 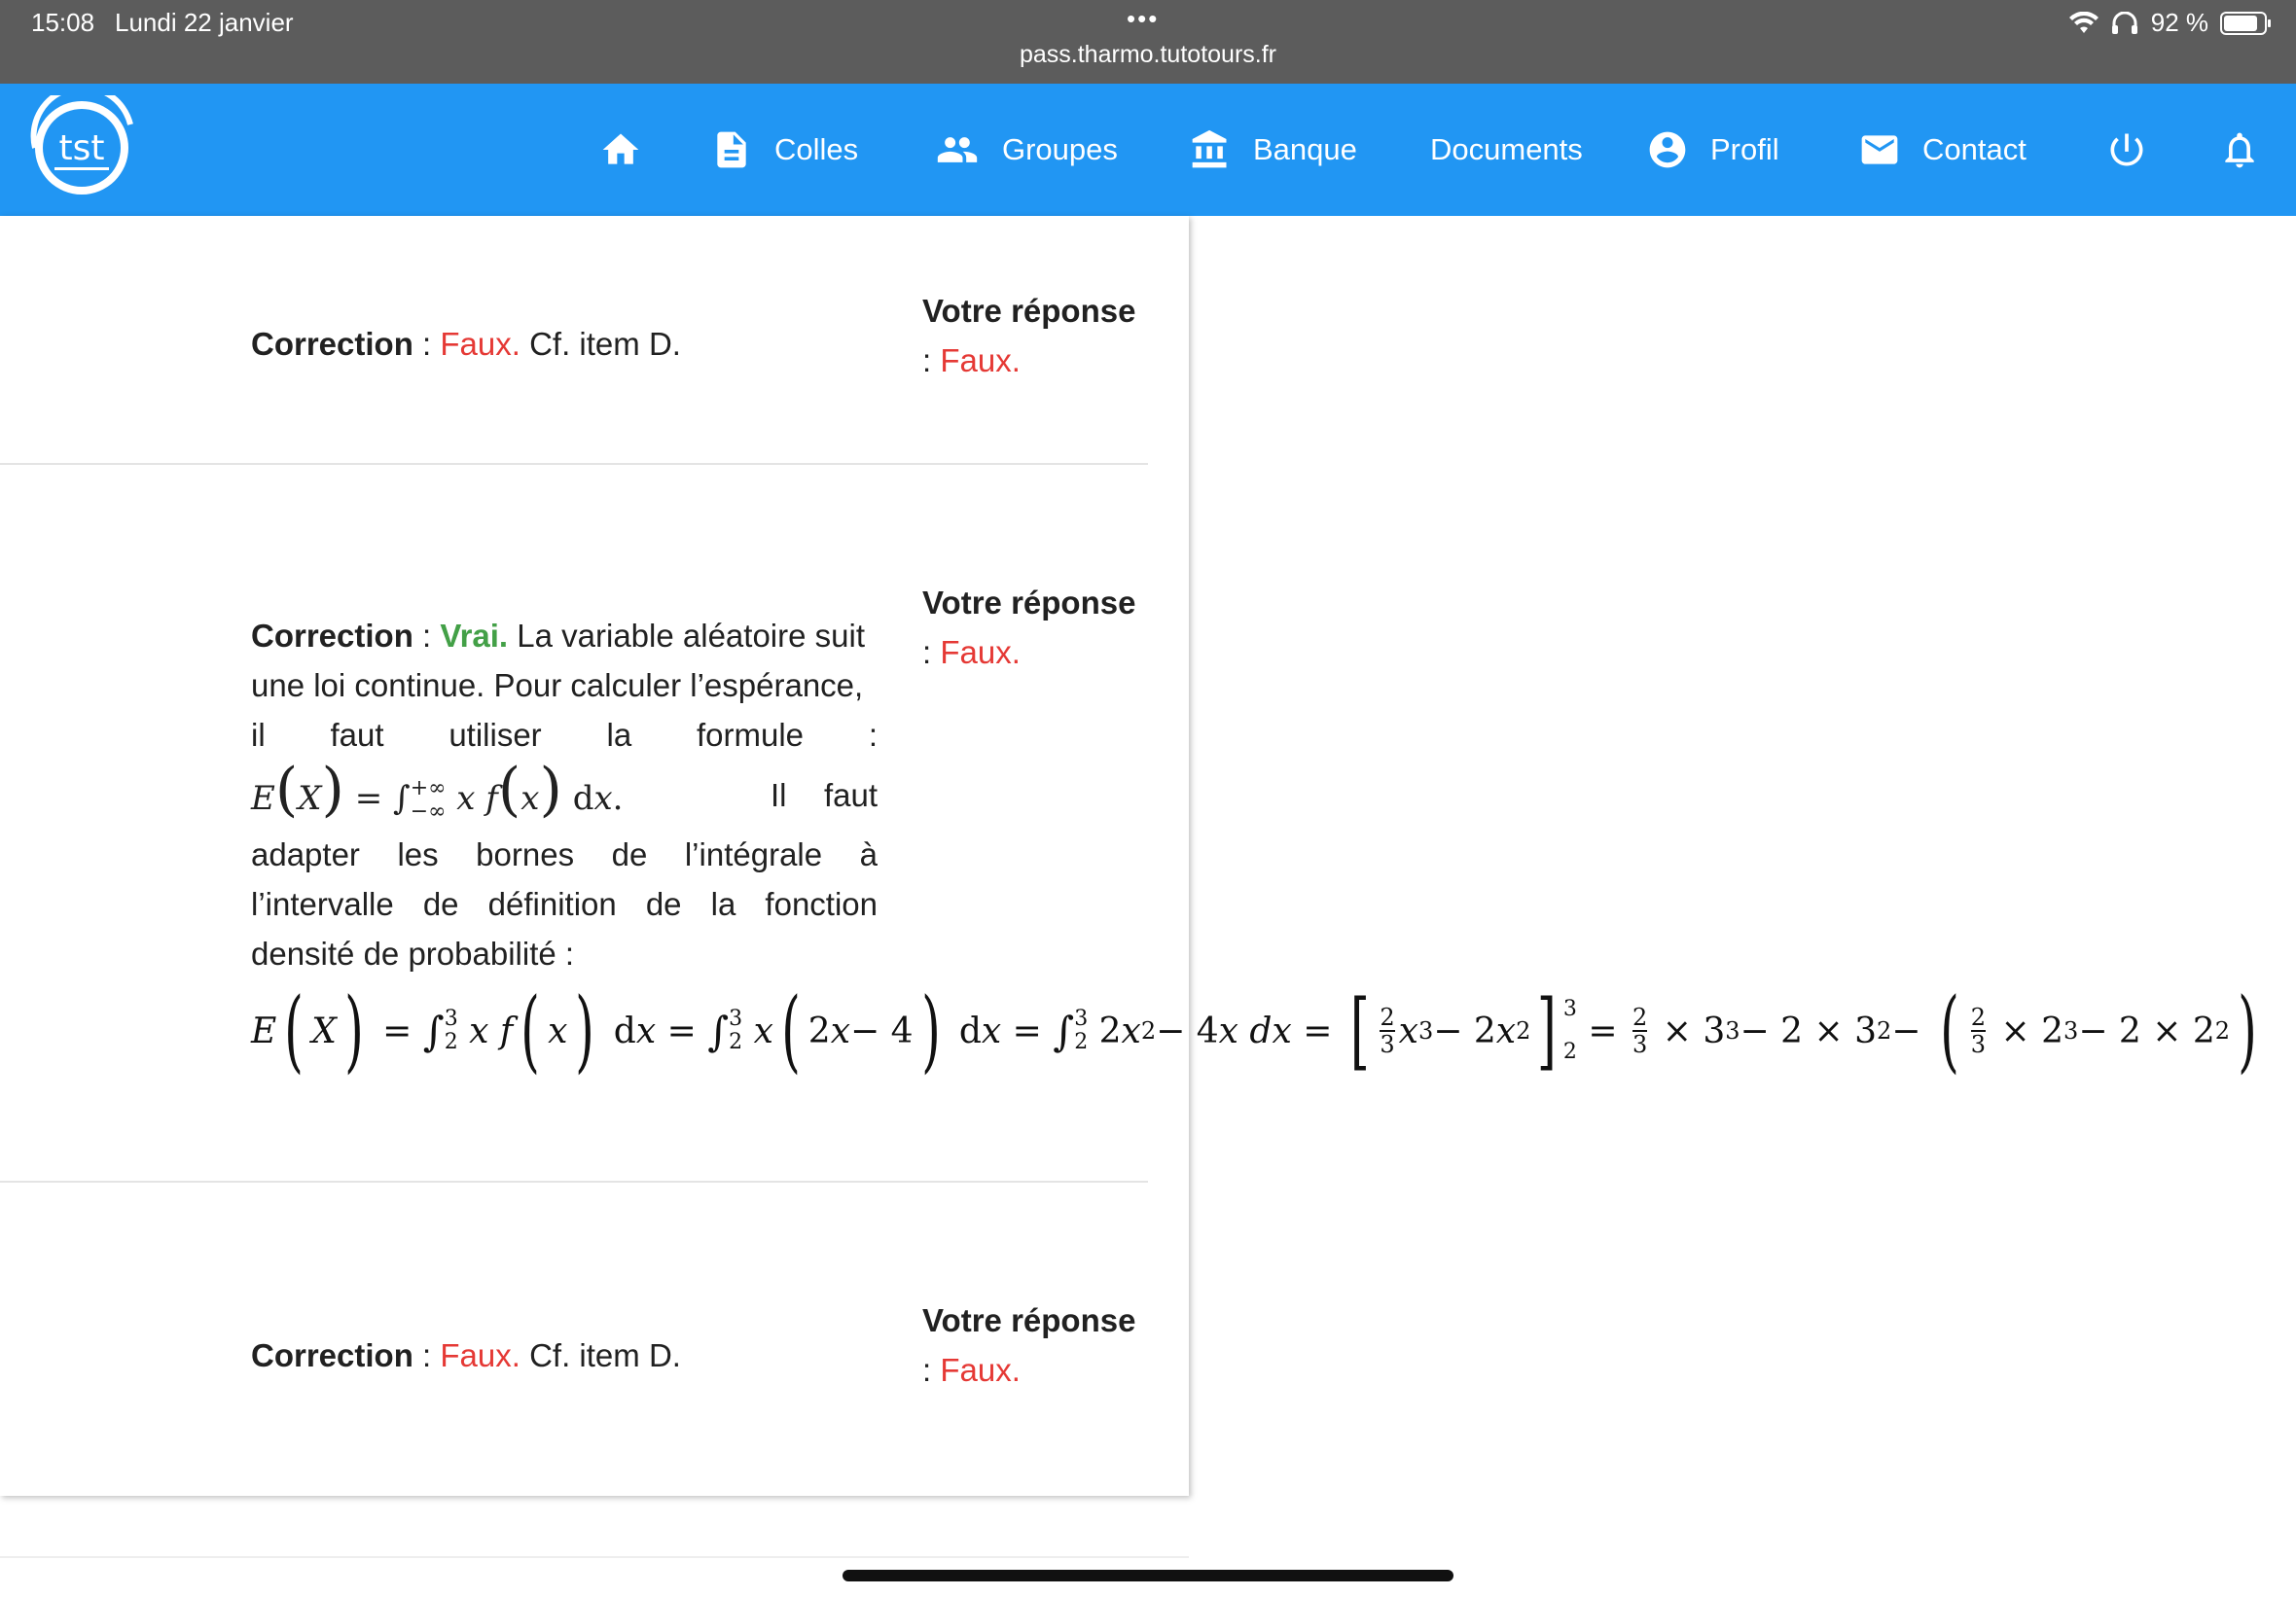 I want to click on inline-formula-line: E(X) = ∫ +∞ −∞ x f(x) dx. Il faut, so click(x=564, y=795).